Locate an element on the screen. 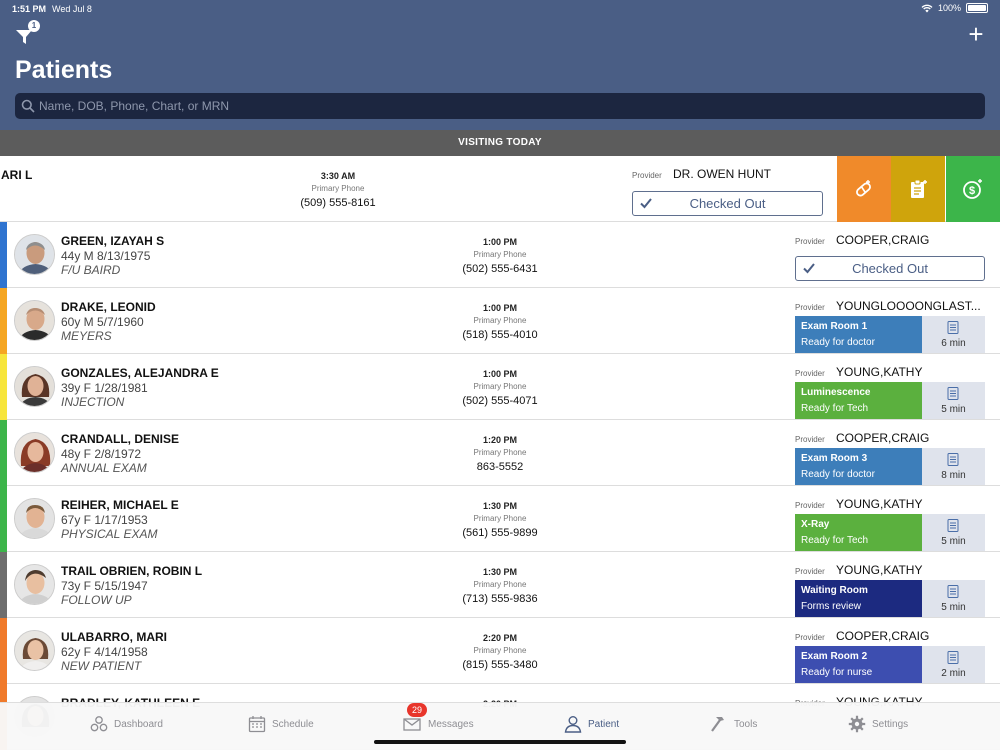 Image resolution: width=1000 pixels, height=750 pixels. search-input is located at coordinates (489, 106).